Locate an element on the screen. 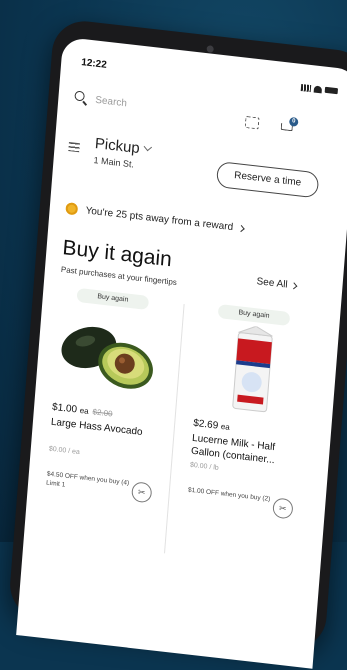  wifi-icon is located at coordinates (318, 89).